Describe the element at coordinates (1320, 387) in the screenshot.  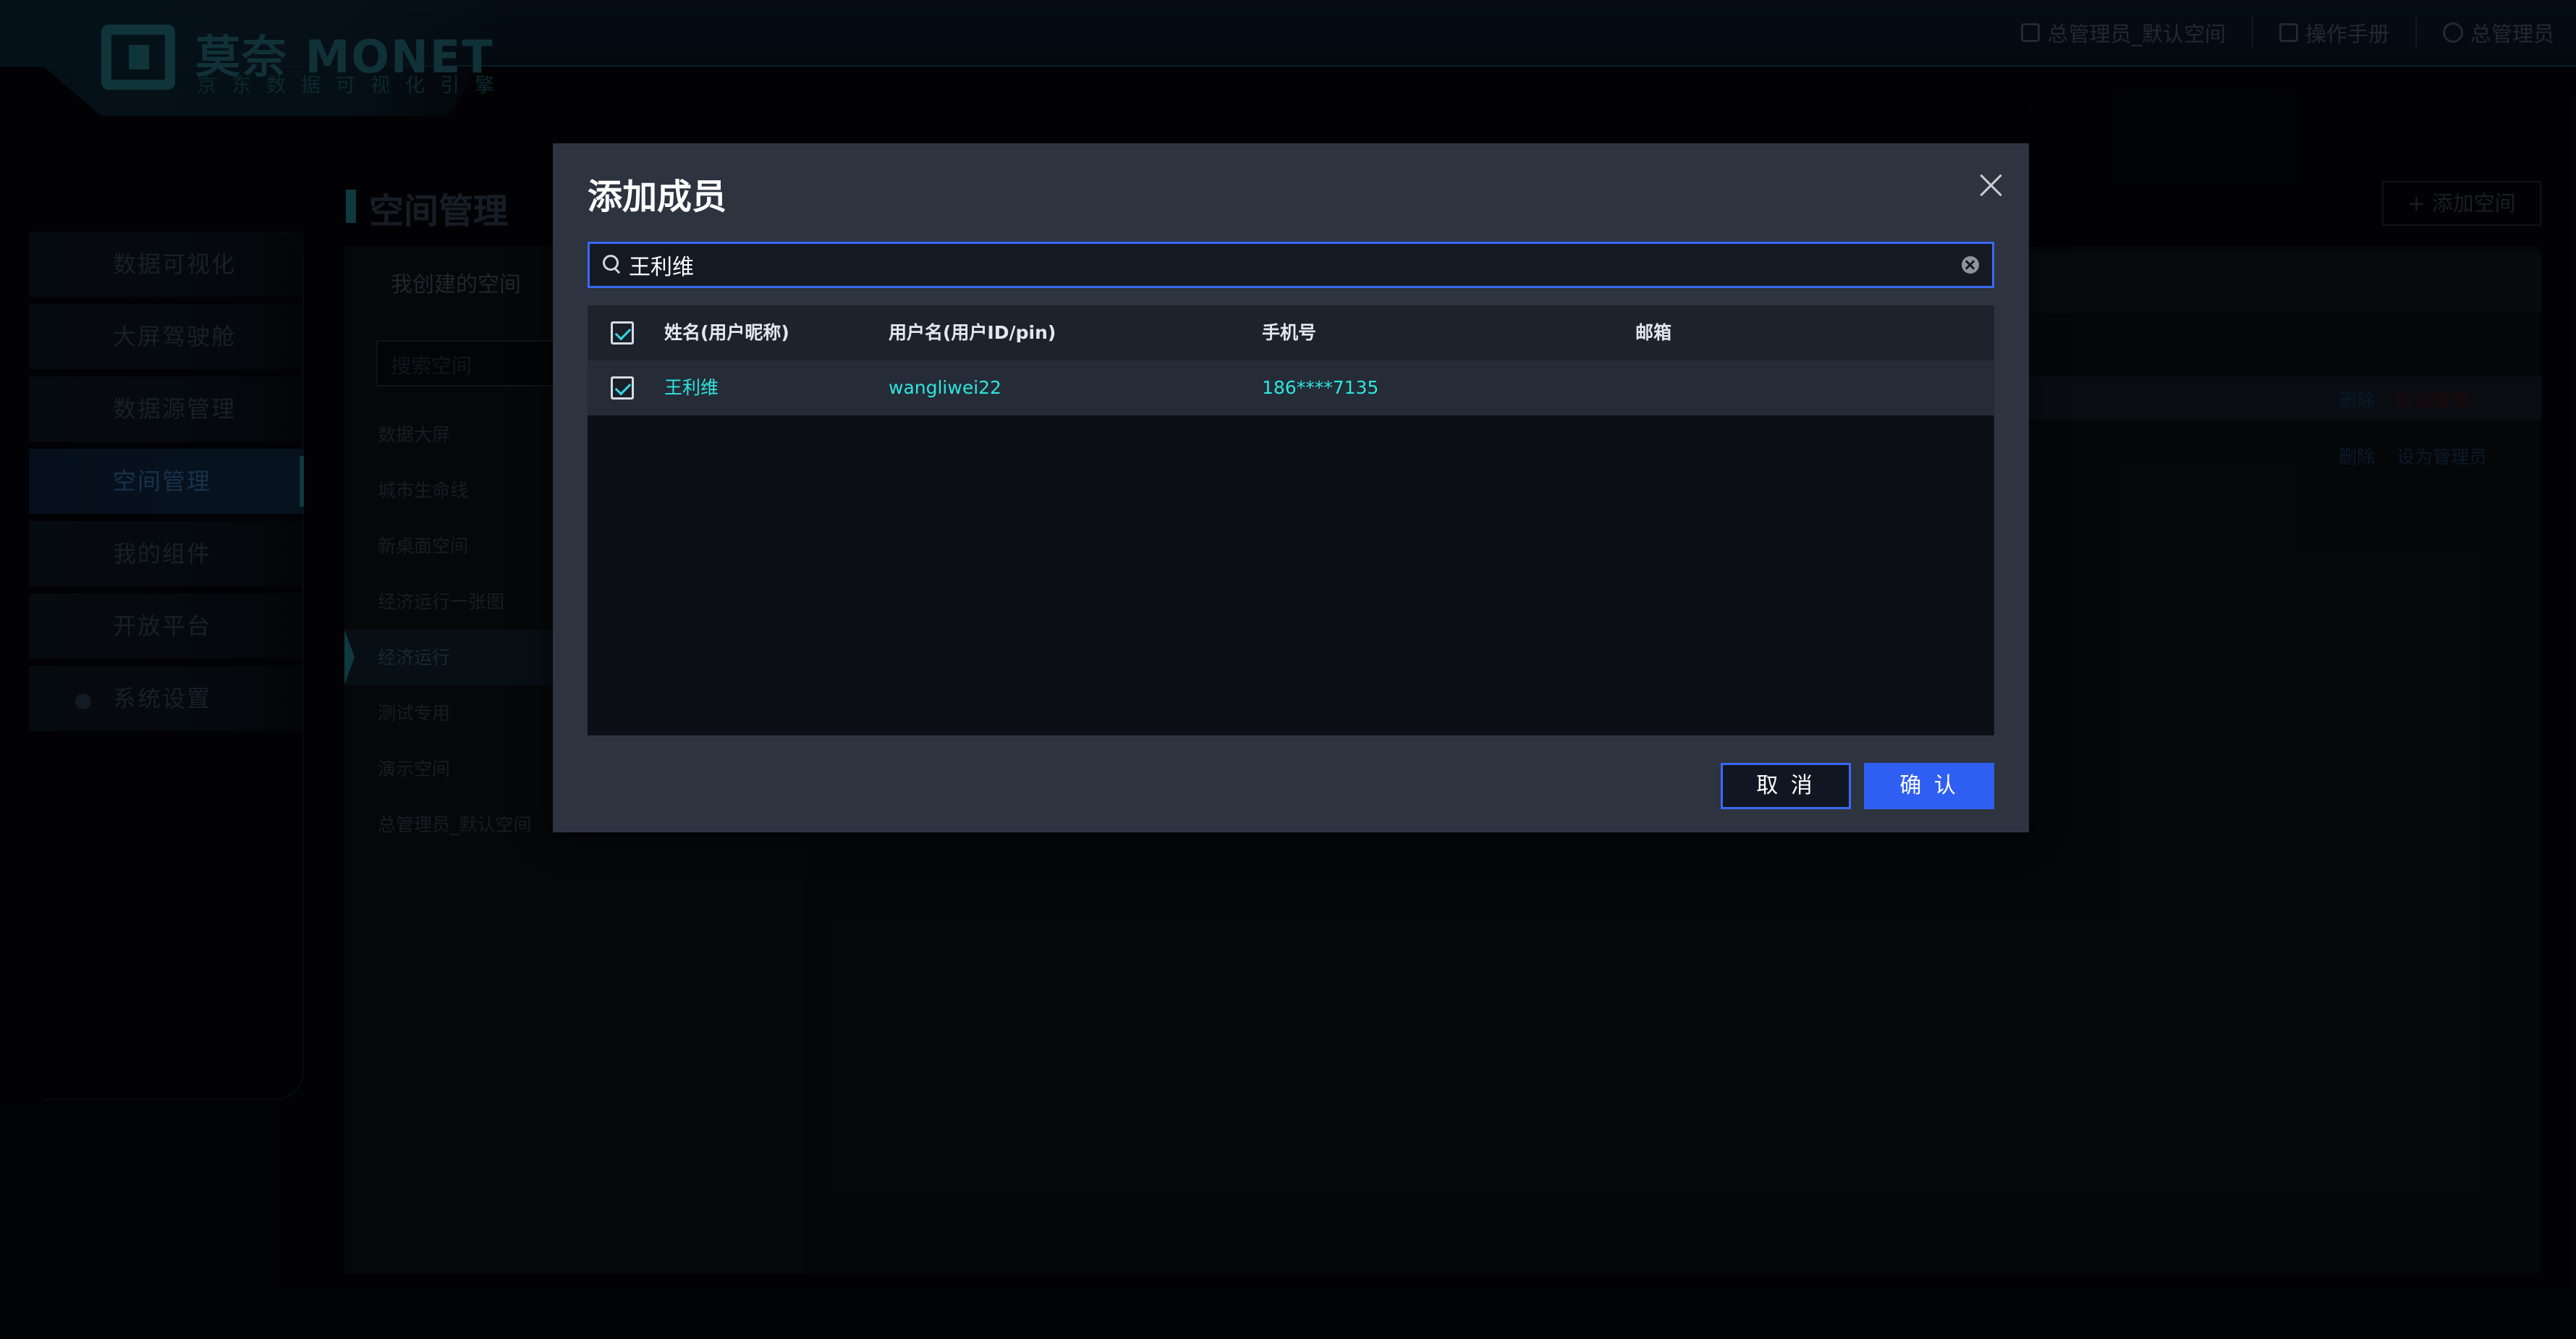
I see `cell-phone: 186****7135` at that location.